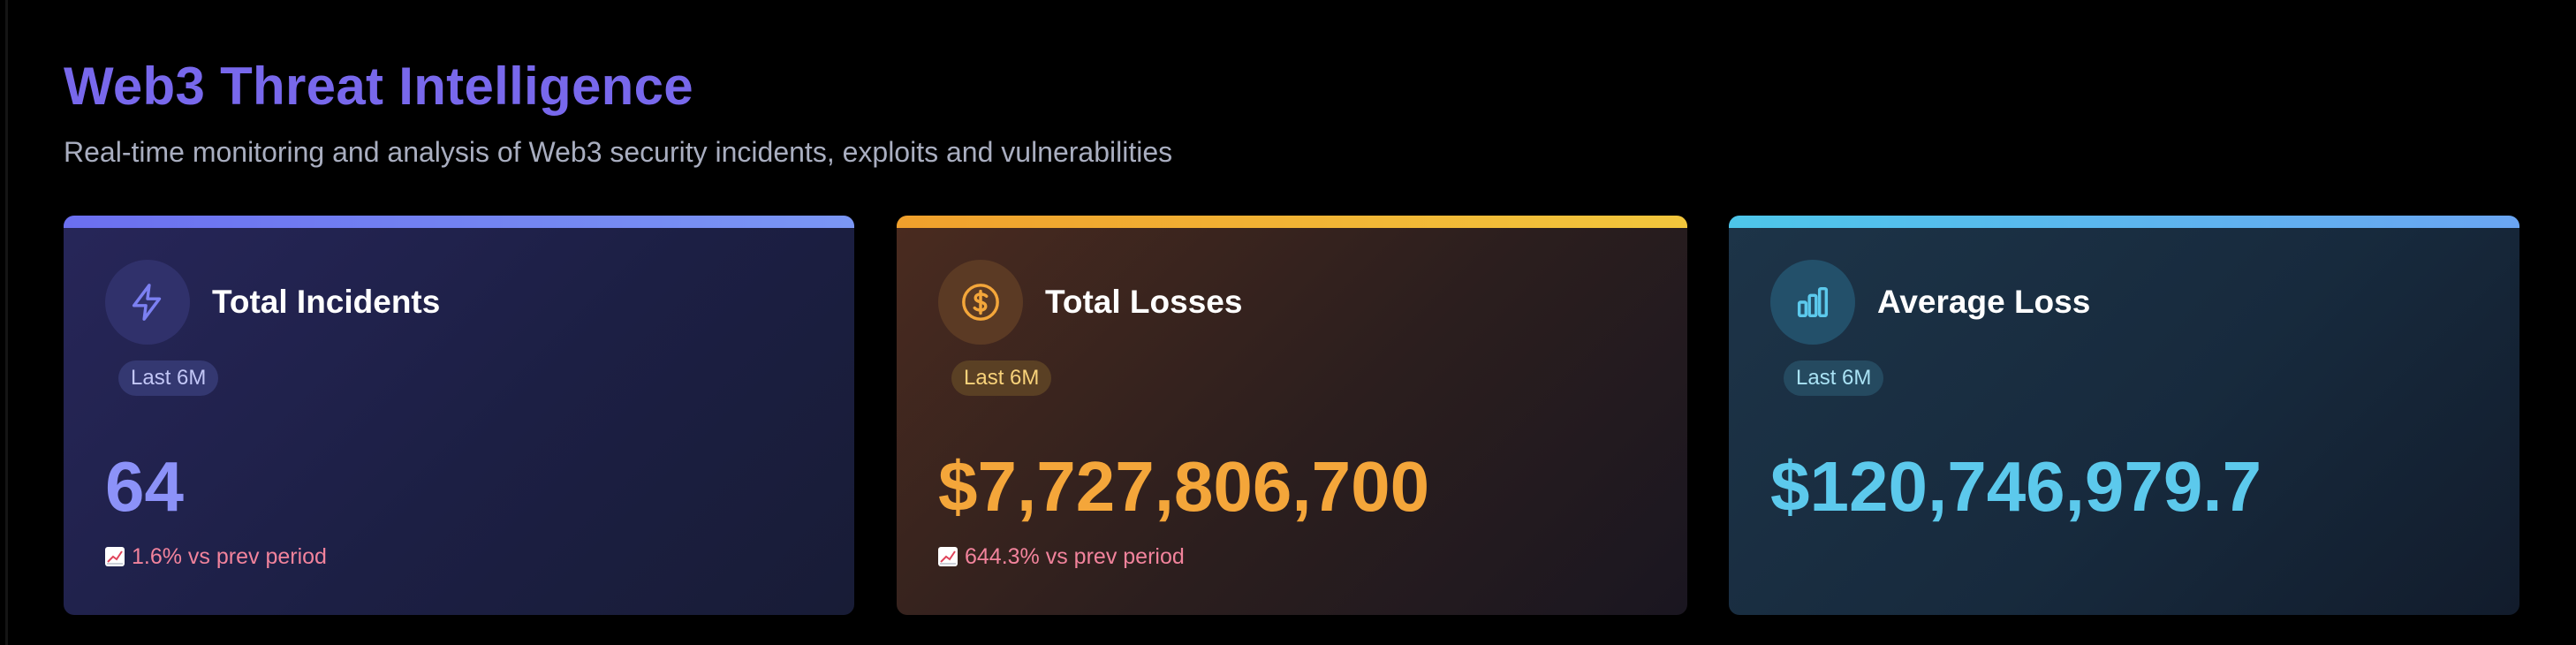 The height and width of the screenshot is (645, 2576). What do you see at coordinates (327, 302) in the screenshot?
I see `card-title: Total Incidents` at bounding box center [327, 302].